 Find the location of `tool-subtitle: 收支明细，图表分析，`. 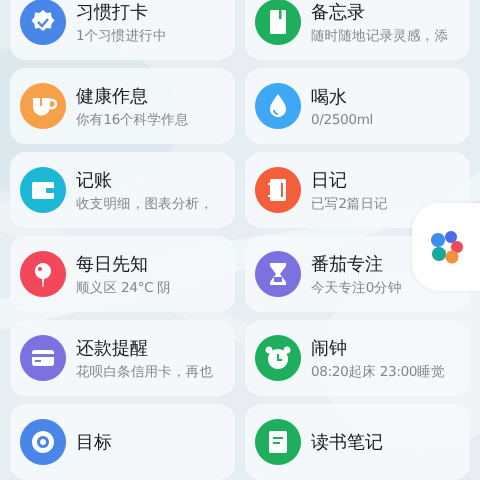

tool-subtitle: 收支明细，图表分析， is located at coordinates (145, 203).